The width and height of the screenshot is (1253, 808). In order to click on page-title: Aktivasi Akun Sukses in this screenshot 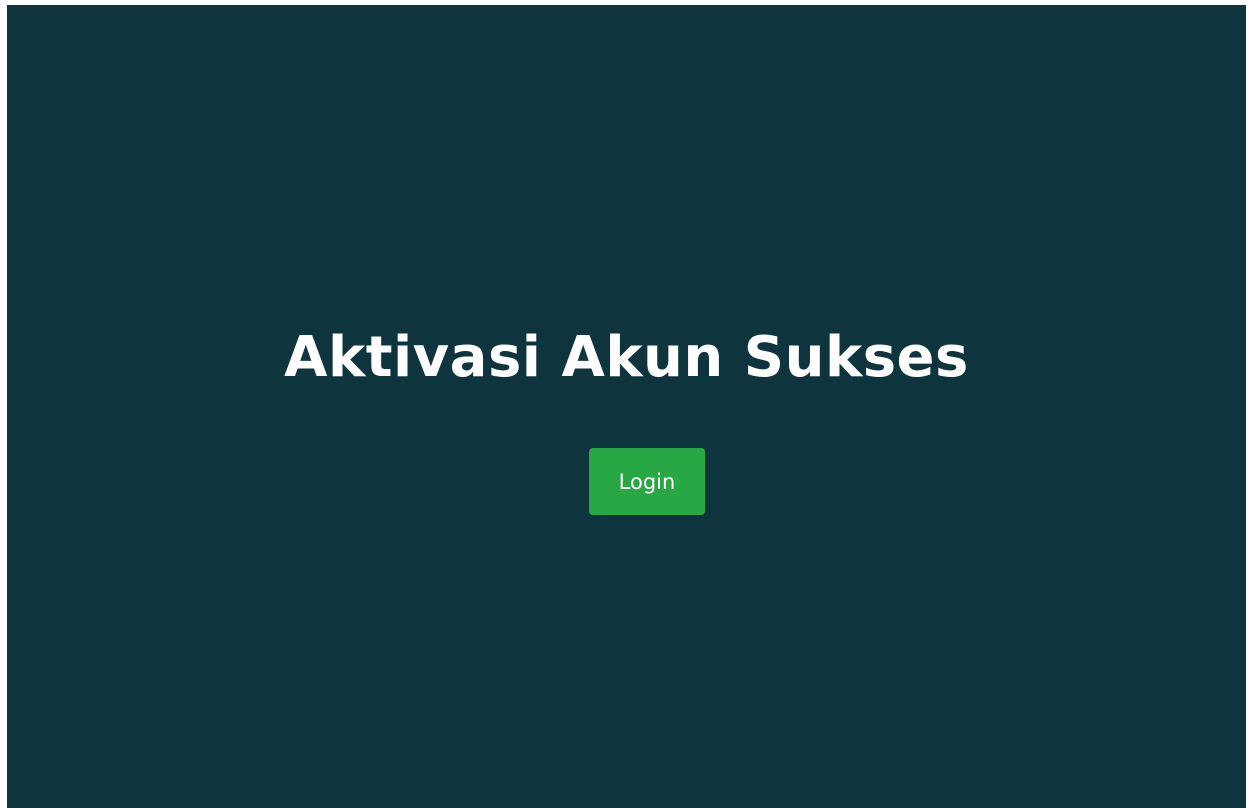, I will do `click(626, 357)`.